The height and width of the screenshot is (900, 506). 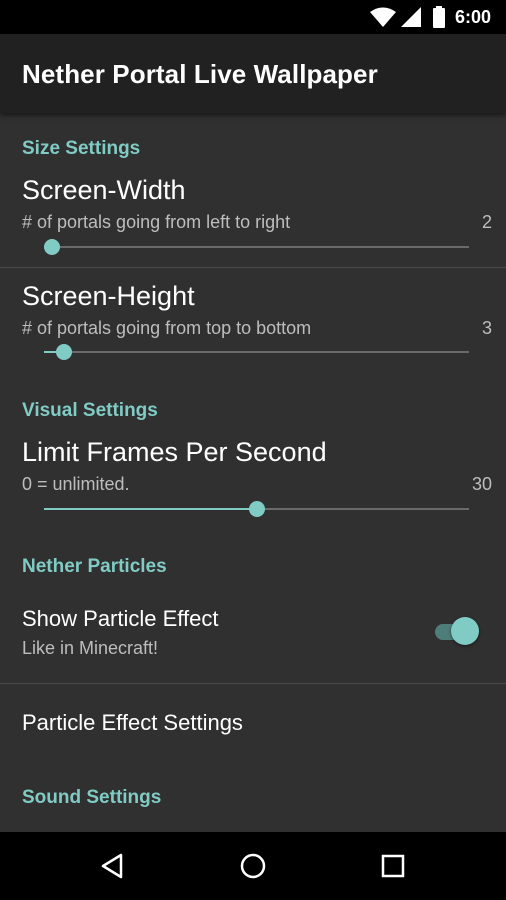 What do you see at coordinates (92, 797) in the screenshot?
I see `category-sound-settings: Sound Settings` at bounding box center [92, 797].